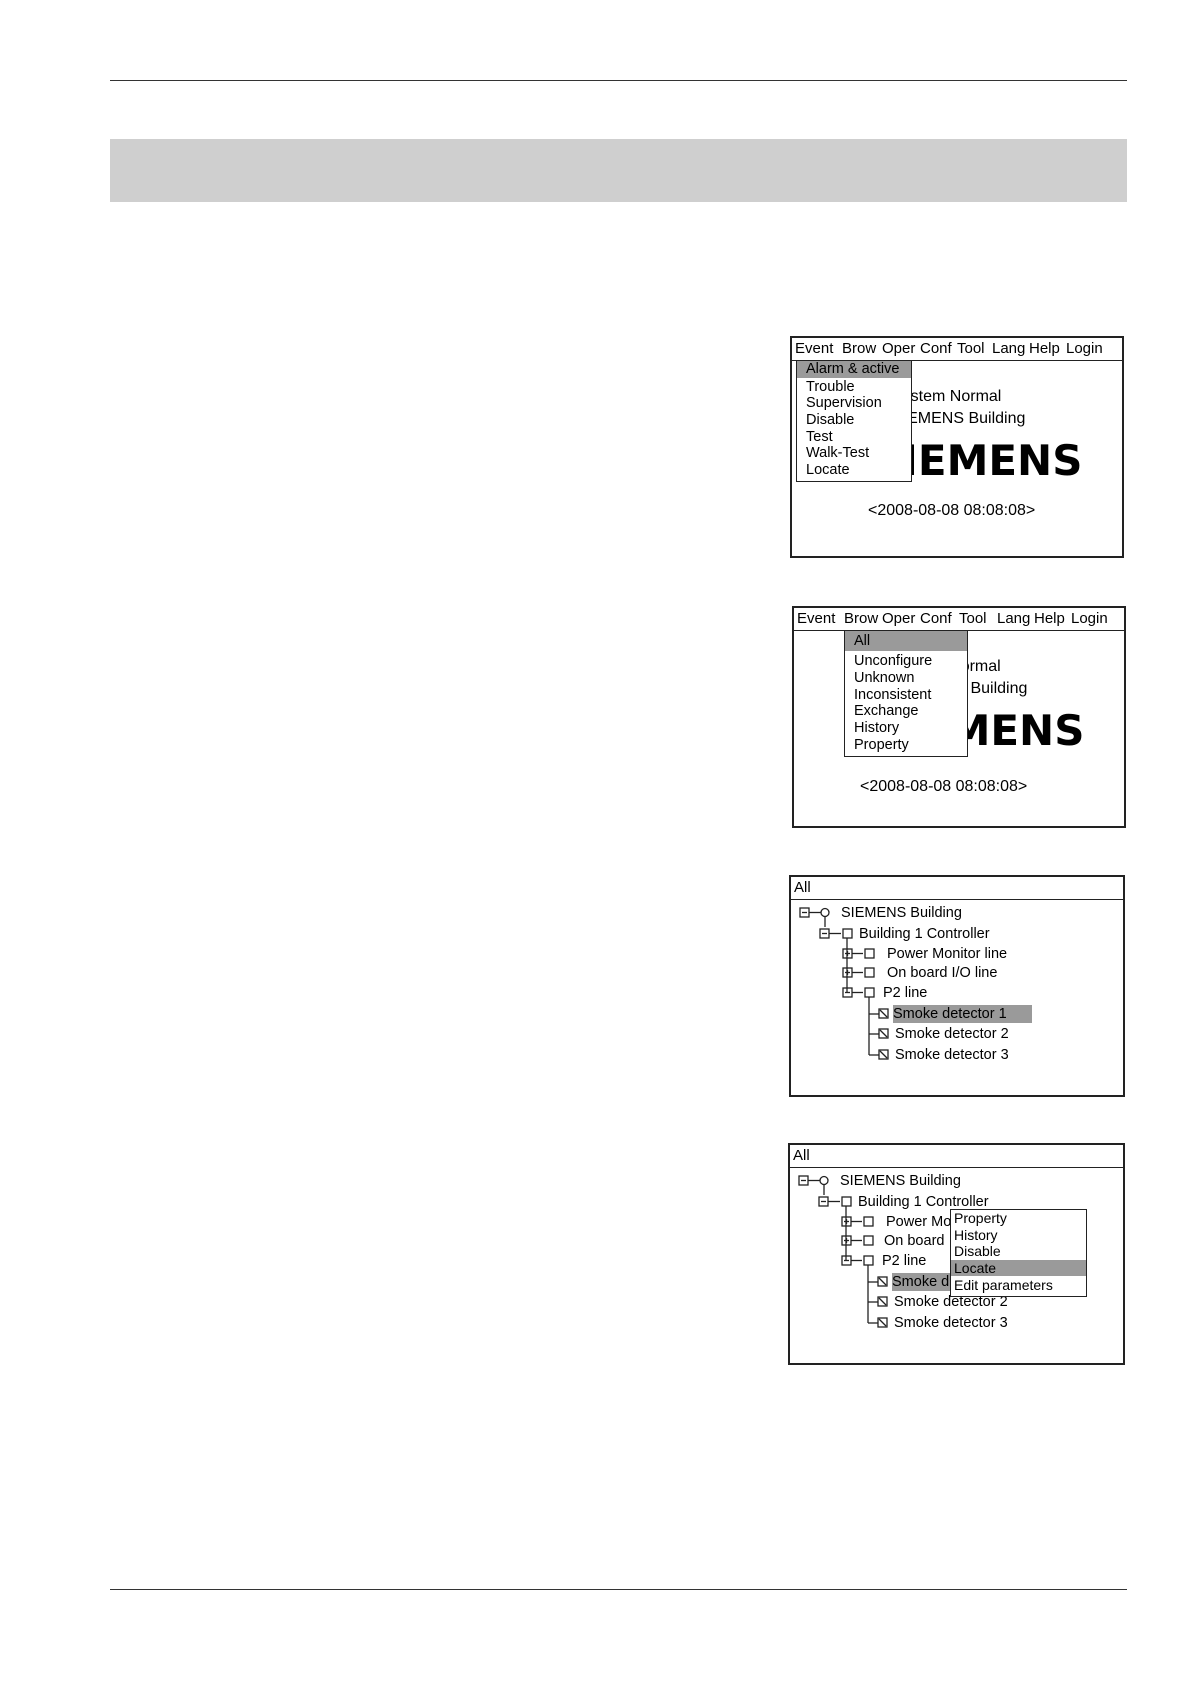 Image resolution: width=1190 pixels, height=1684 pixels. What do you see at coordinates (618, 80) in the screenshot?
I see `header-rule` at bounding box center [618, 80].